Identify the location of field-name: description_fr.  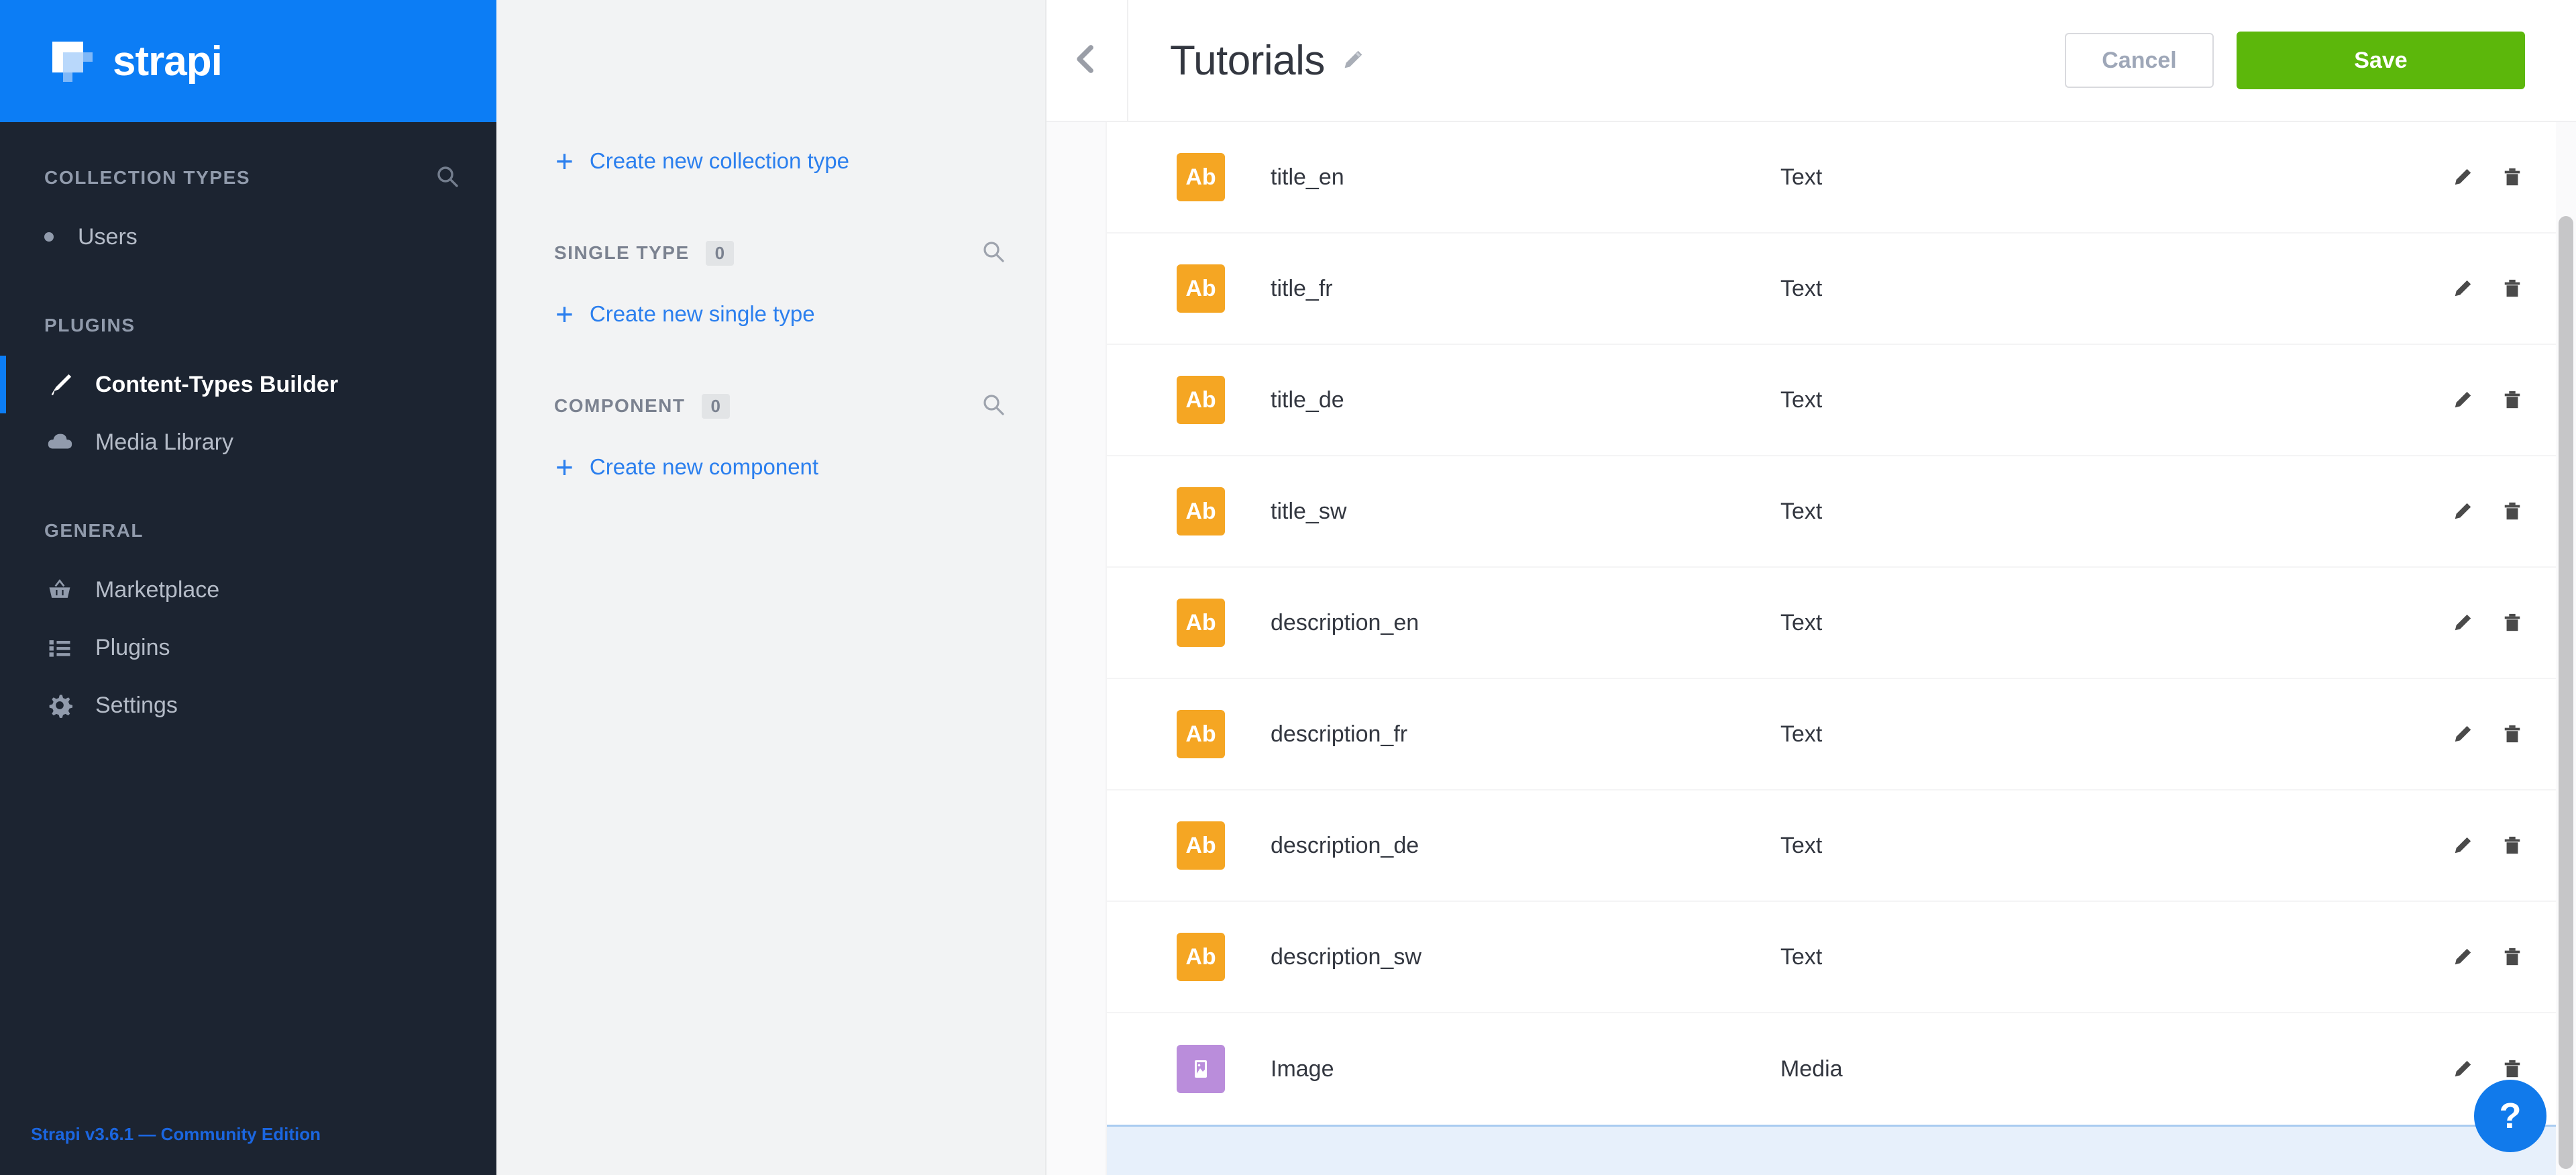
(1339, 734).